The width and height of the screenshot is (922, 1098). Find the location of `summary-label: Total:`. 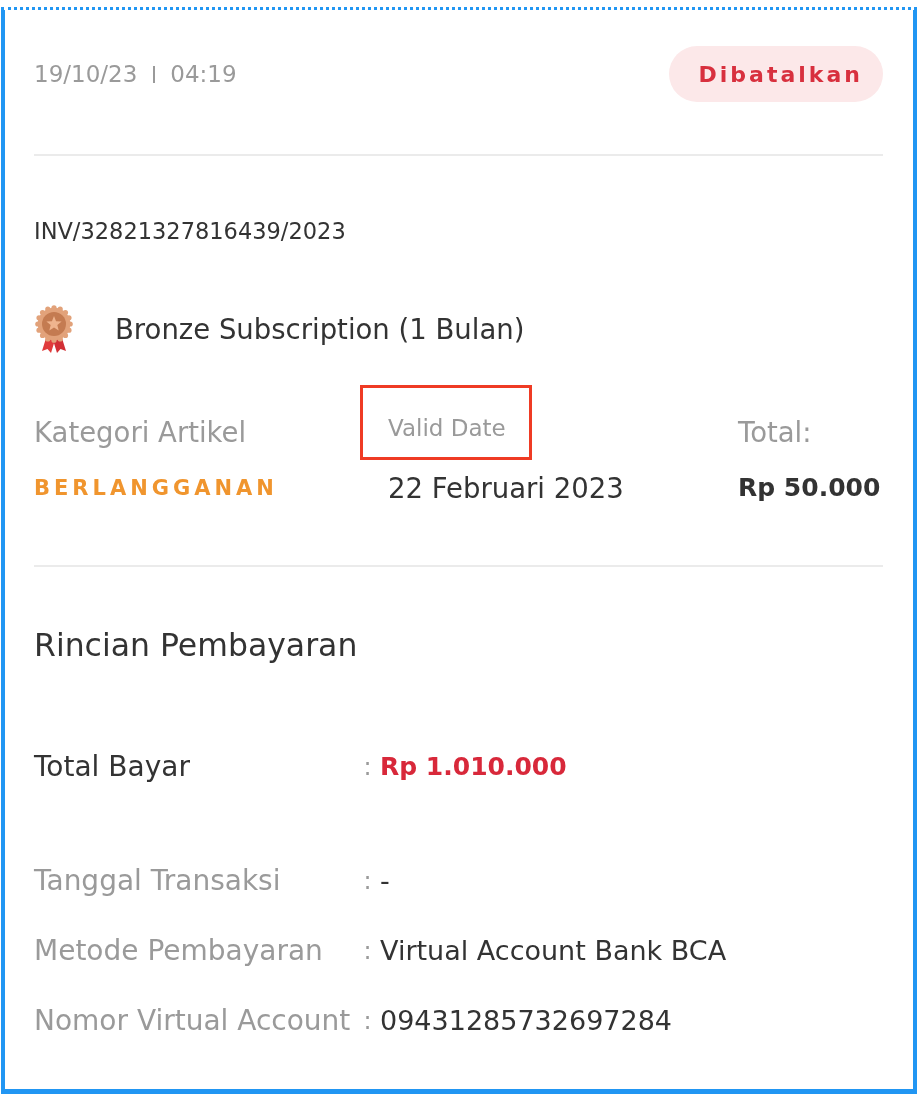

summary-label: Total: is located at coordinates (775, 432).